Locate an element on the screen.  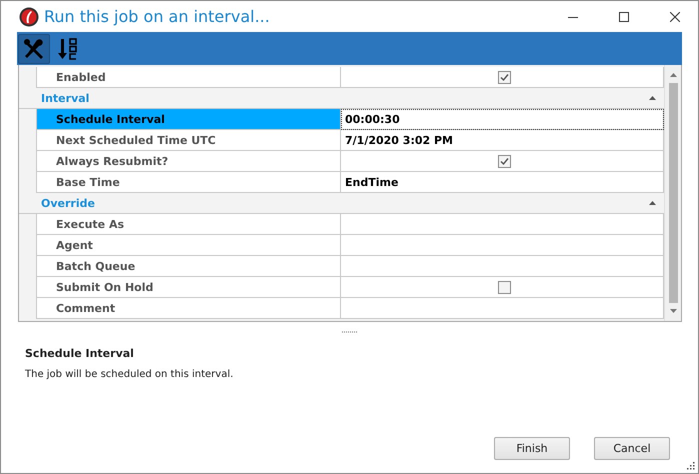
scroll-down-arrow-icon is located at coordinates (673, 311).